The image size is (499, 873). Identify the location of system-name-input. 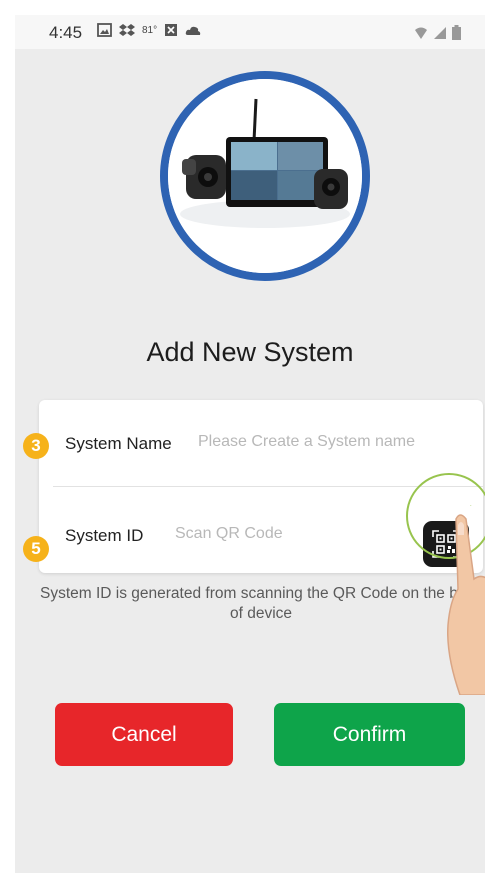
(333, 442).